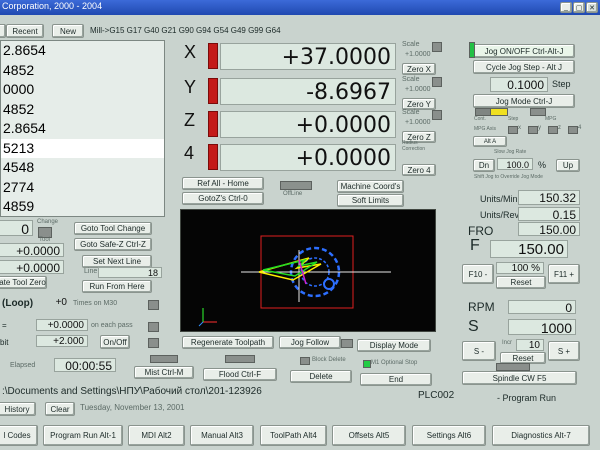  Describe the element at coordinates (58, 303) in the screenshot. I see `loop-count-field: +0` at that location.